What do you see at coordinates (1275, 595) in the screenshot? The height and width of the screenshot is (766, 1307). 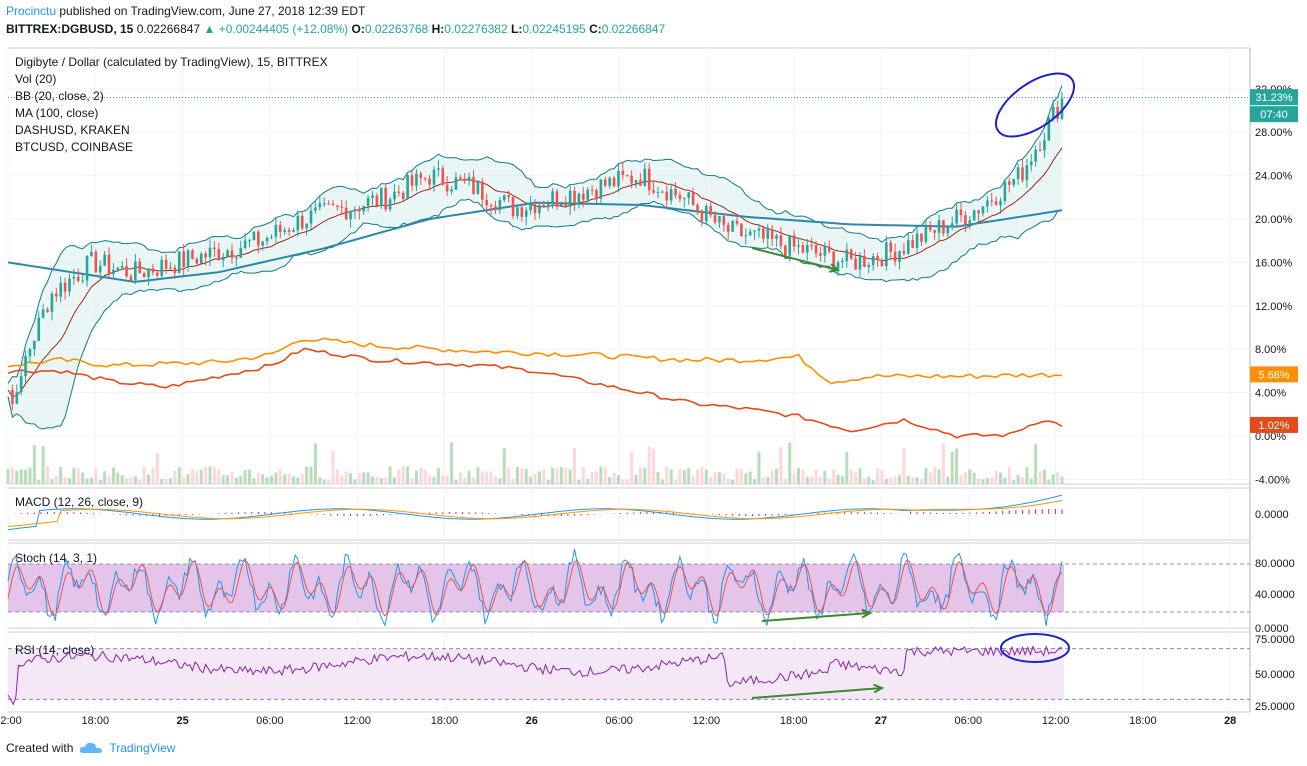 I see `stoch-y-tick: 40.0000` at bounding box center [1275, 595].